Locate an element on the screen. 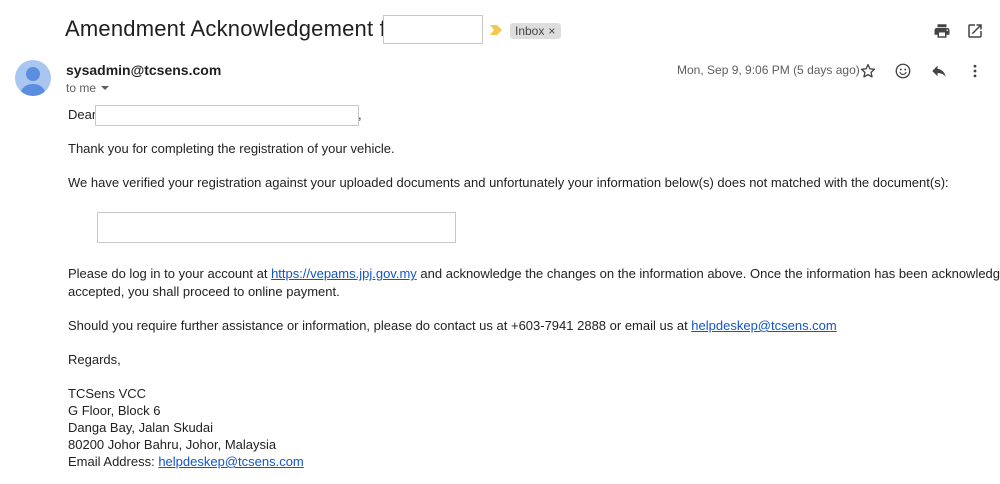 This screenshot has height=484, width=1000. signature-email-link: helpdeskep@tcsens.com is located at coordinates (230, 461).